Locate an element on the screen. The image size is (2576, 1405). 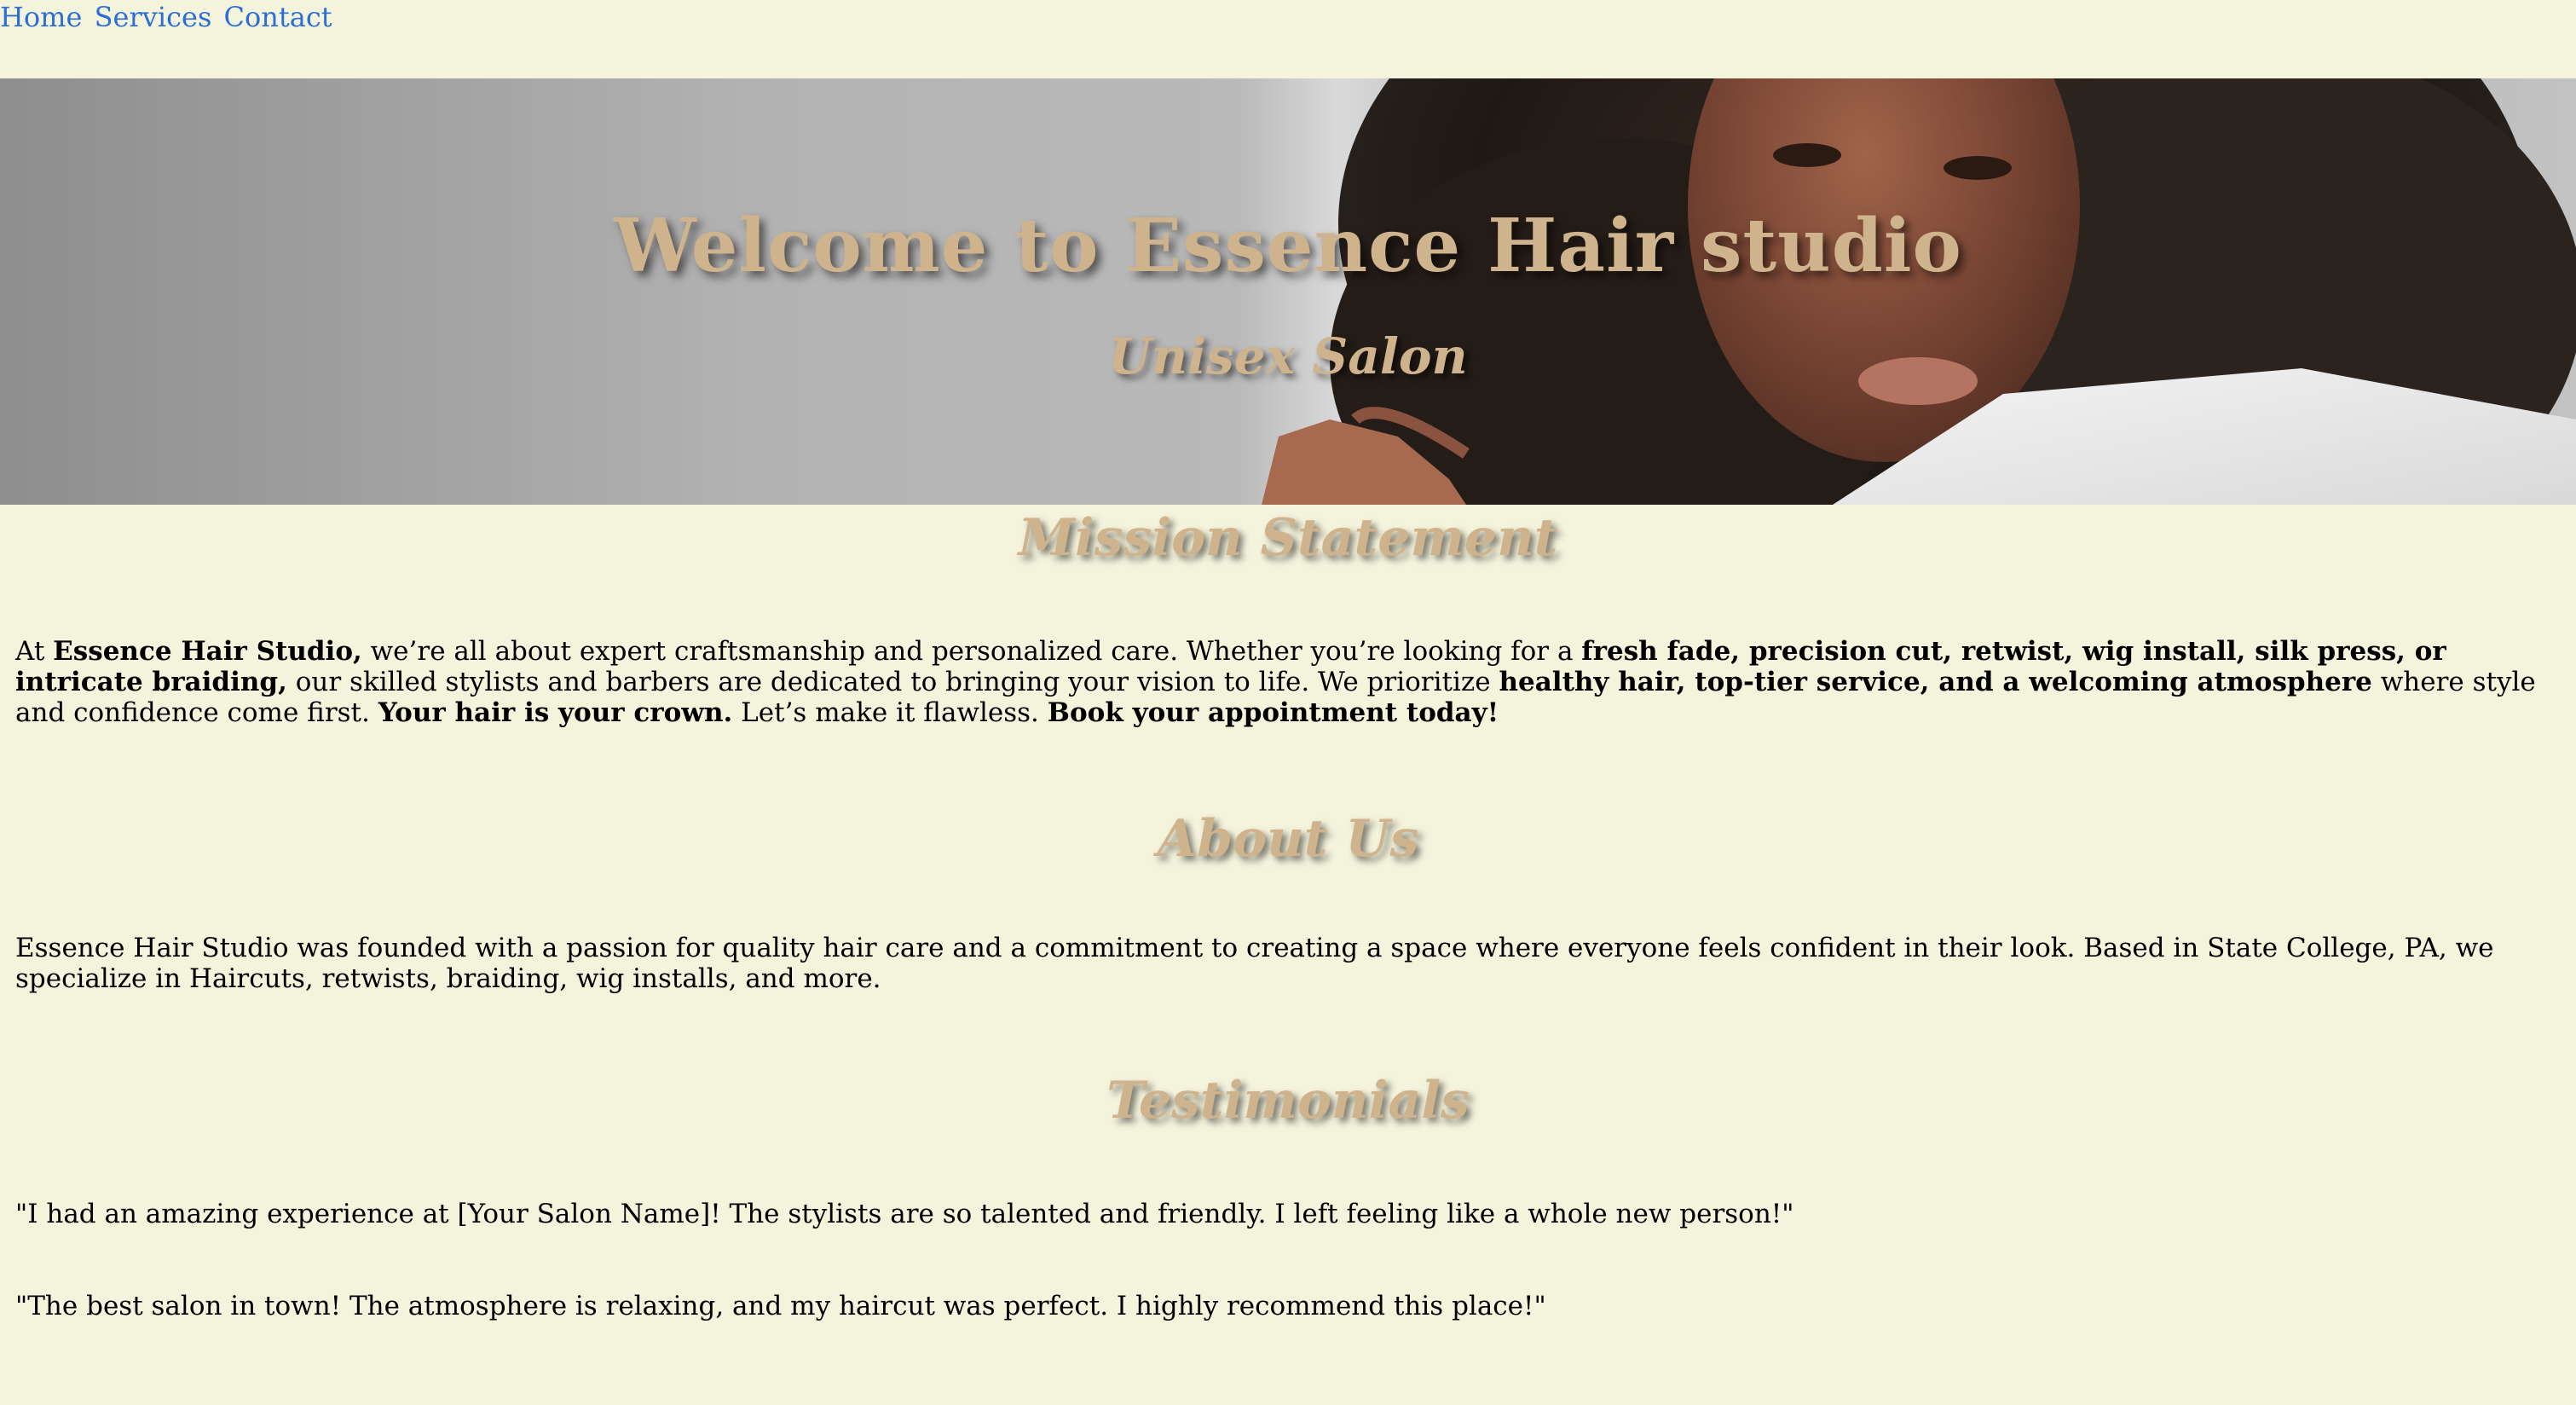
nav-link-services: Services is located at coordinates (153, 17).